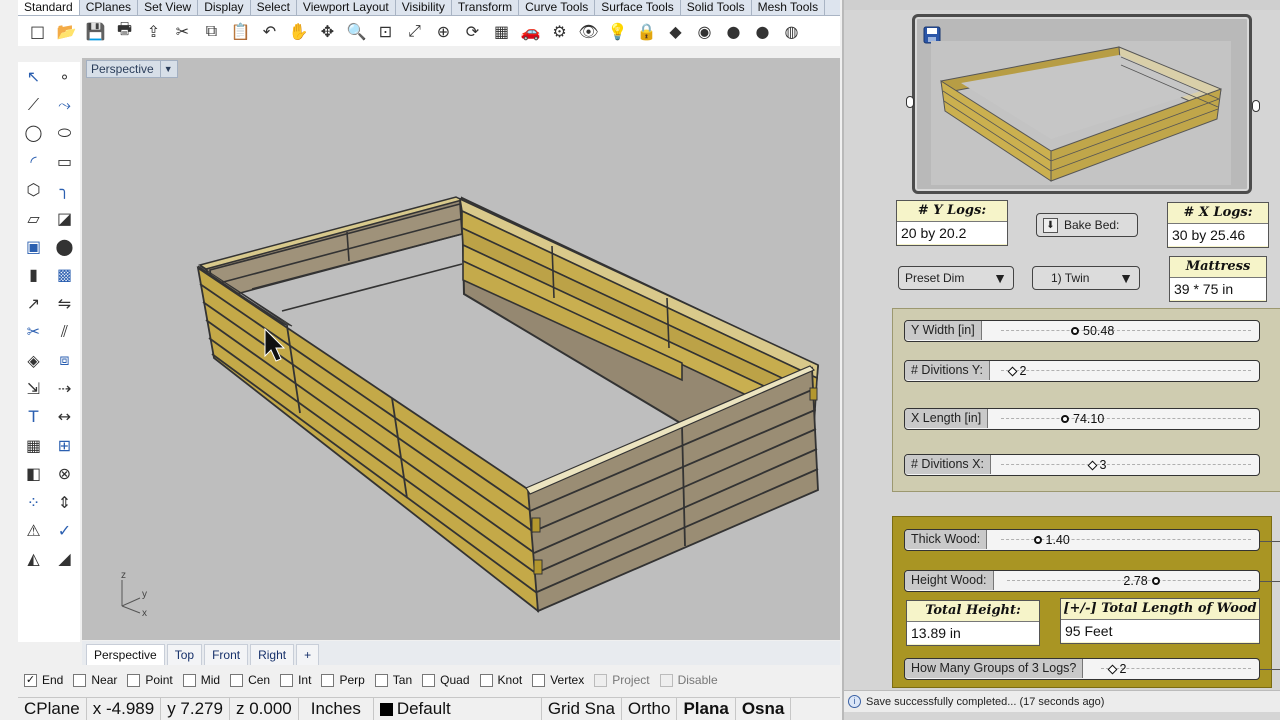 The height and width of the screenshot is (720, 1280). Describe the element at coordinates (458, 709) in the screenshot. I see `status-layer: Default` at that location.